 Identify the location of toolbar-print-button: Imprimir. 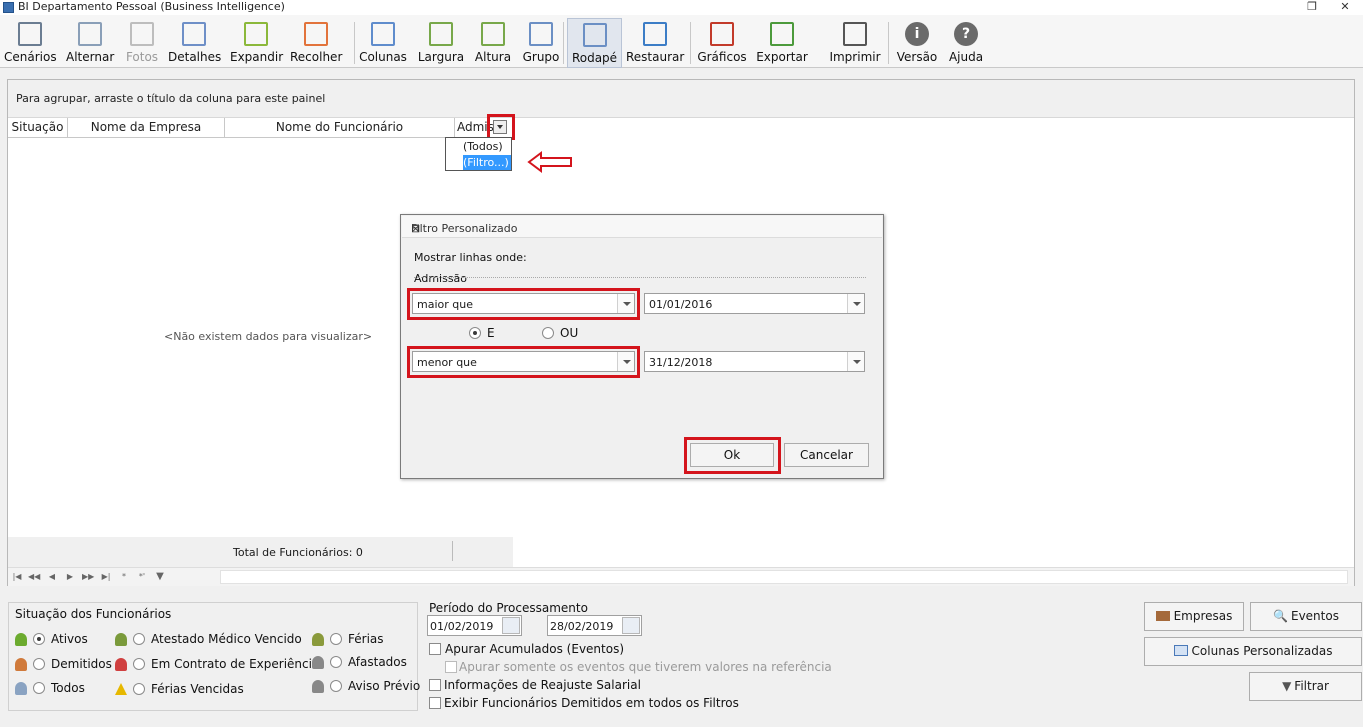
(855, 43).